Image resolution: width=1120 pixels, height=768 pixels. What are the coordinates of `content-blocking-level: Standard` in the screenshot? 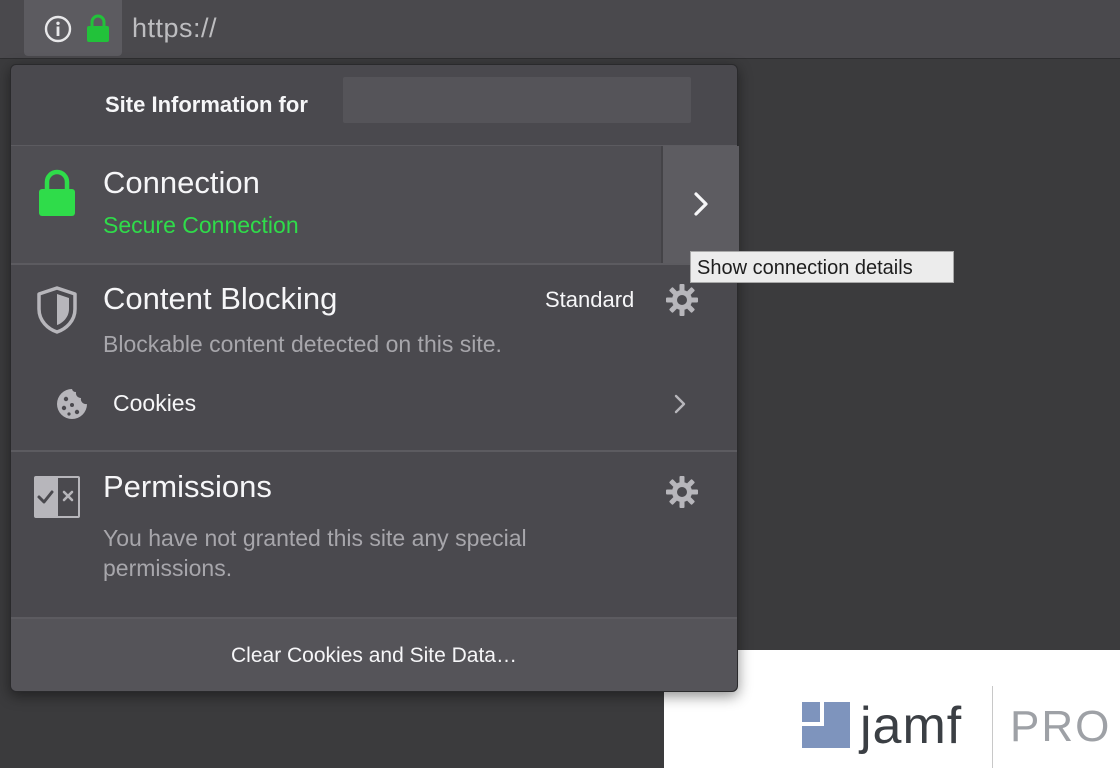 It's located at (590, 299).